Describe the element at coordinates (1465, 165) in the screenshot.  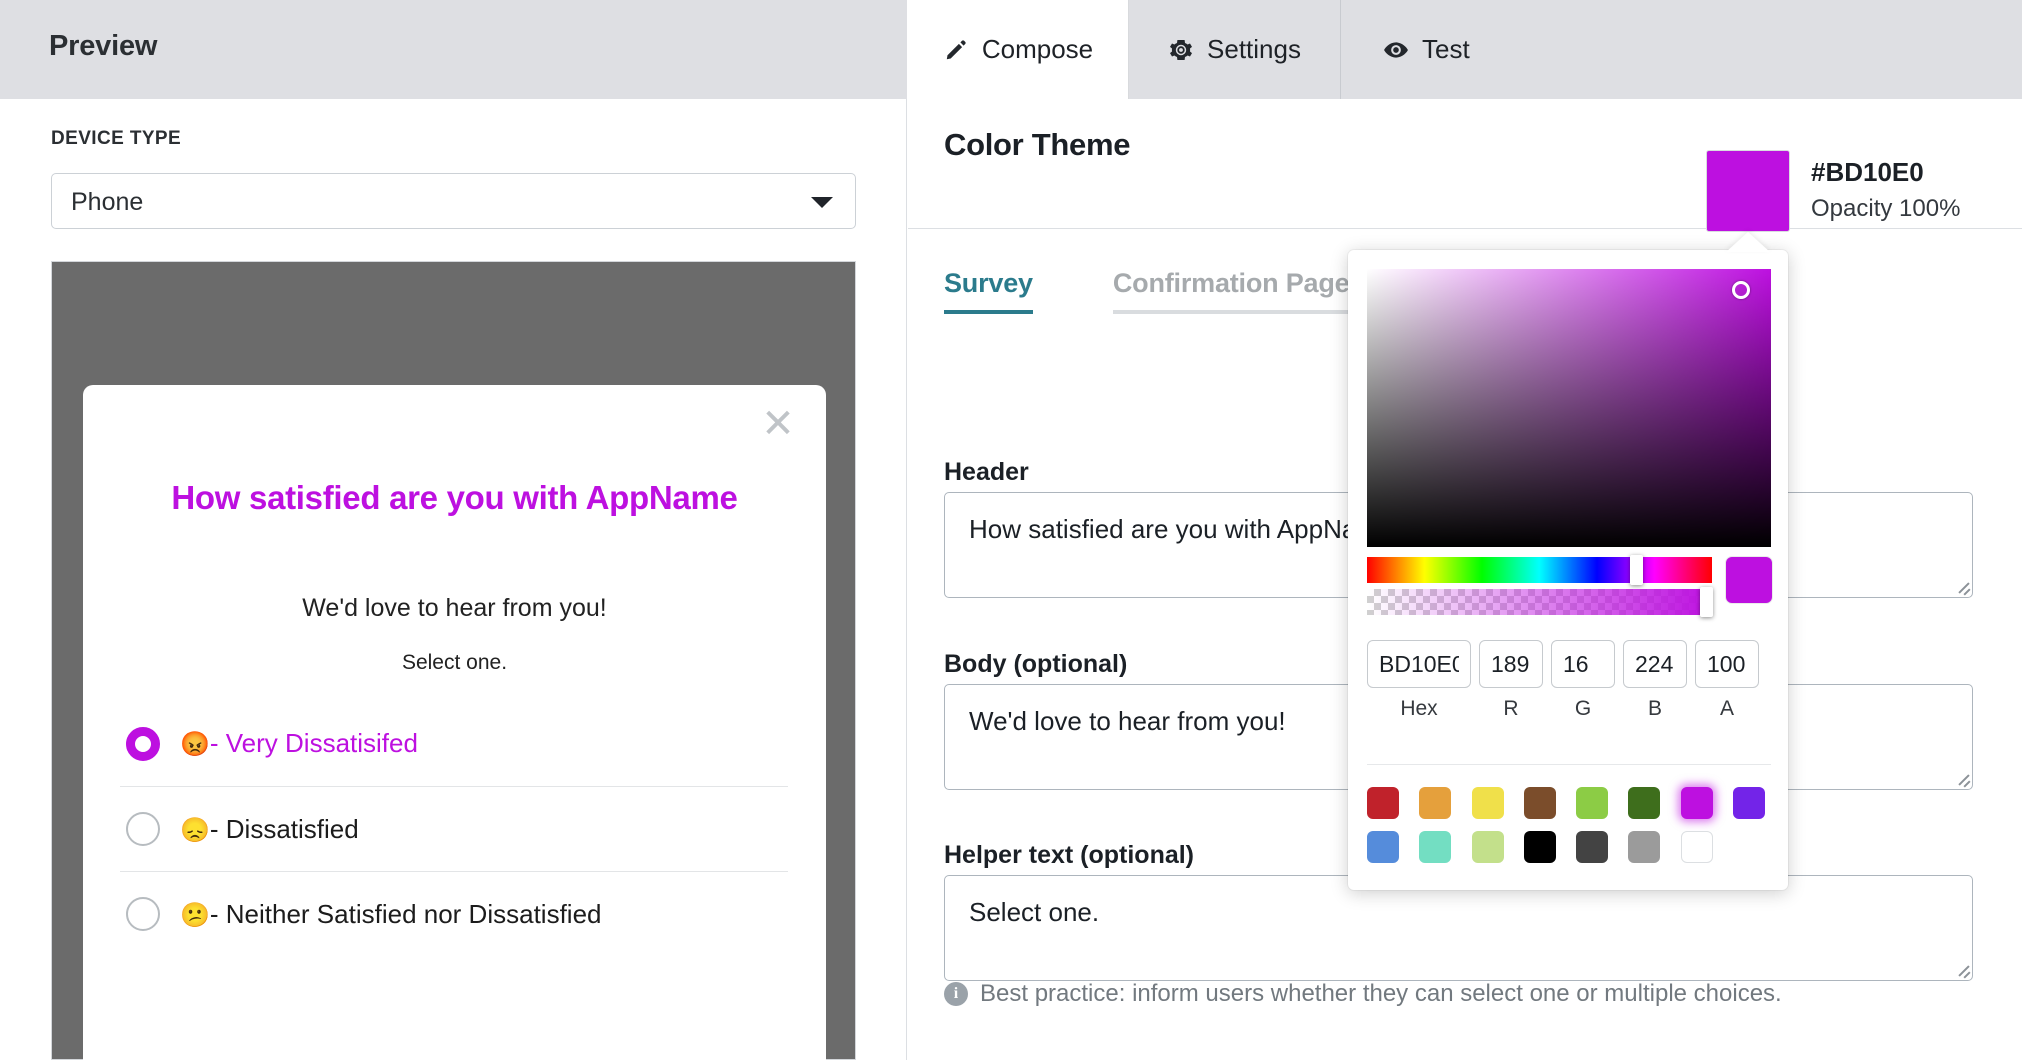
I see `color-theme-row: Color Theme #BD10E0 Opacity 100%` at that location.